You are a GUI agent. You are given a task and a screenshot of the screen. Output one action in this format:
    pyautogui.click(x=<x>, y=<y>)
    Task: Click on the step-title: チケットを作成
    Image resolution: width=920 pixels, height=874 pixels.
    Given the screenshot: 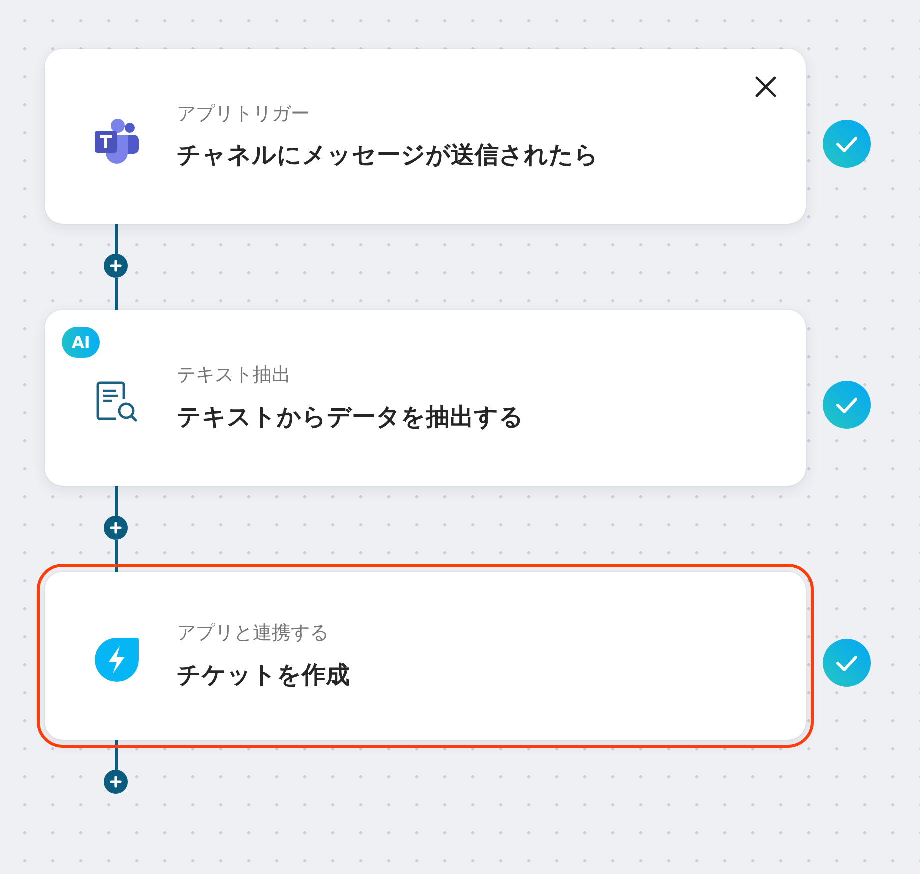 What is the action you would take?
    pyautogui.click(x=263, y=675)
    